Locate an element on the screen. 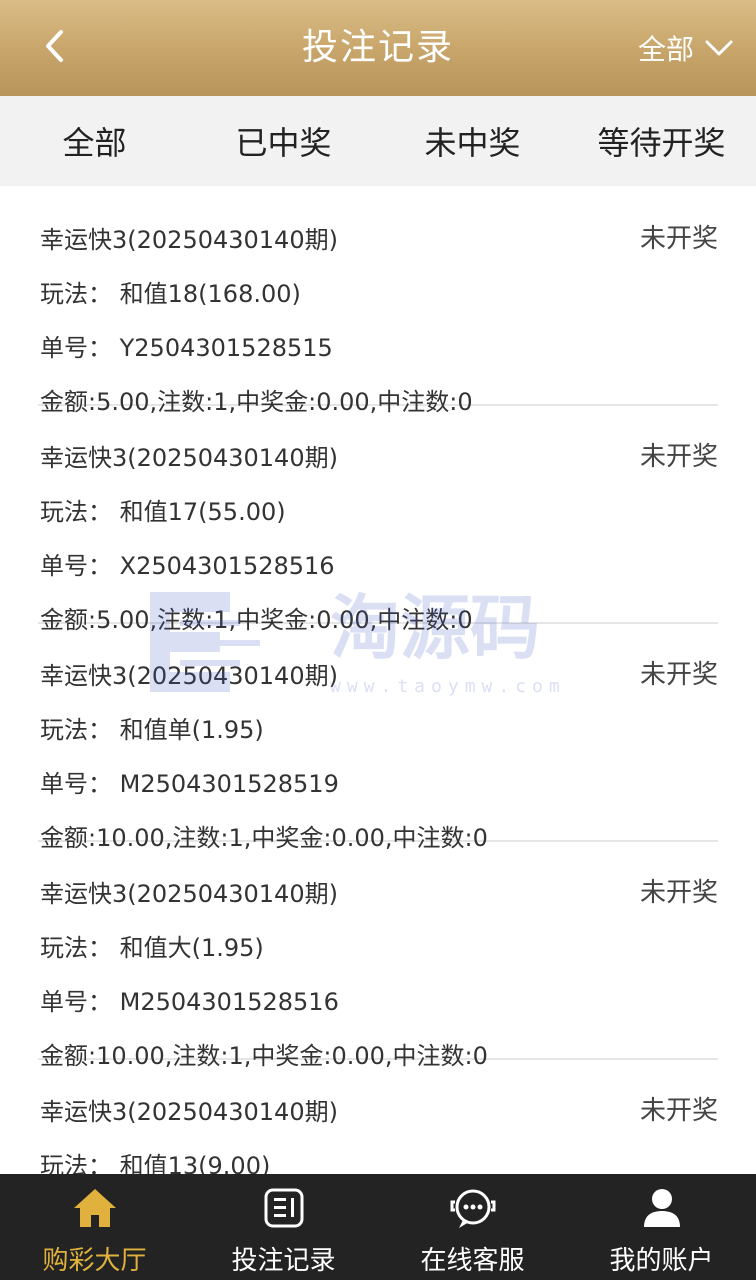 The height and width of the screenshot is (1280, 756). filter-label: 全部 is located at coordinates (665, 49).